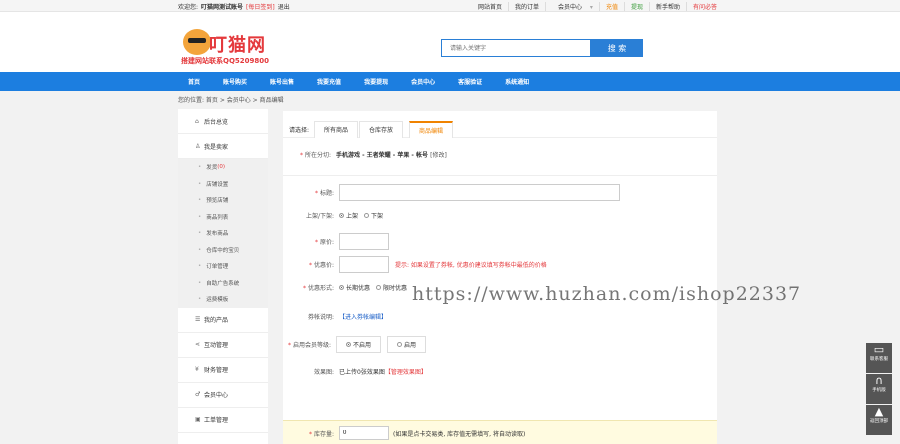  I want to click on withdraw-link: 提现, so click(636, 6).